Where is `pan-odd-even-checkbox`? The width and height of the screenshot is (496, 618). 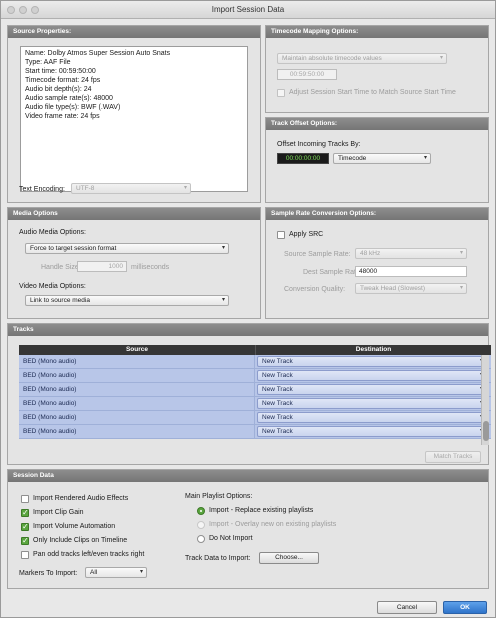
pan-odd-even-checkbox is located at coordinates (25, 555).